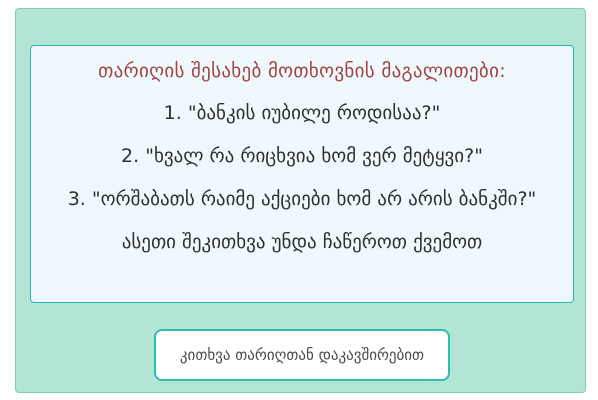  I want to click on examples-title: თარიღის შესახებ მოთხოვნის მაგალითები:, so click(302, 71).